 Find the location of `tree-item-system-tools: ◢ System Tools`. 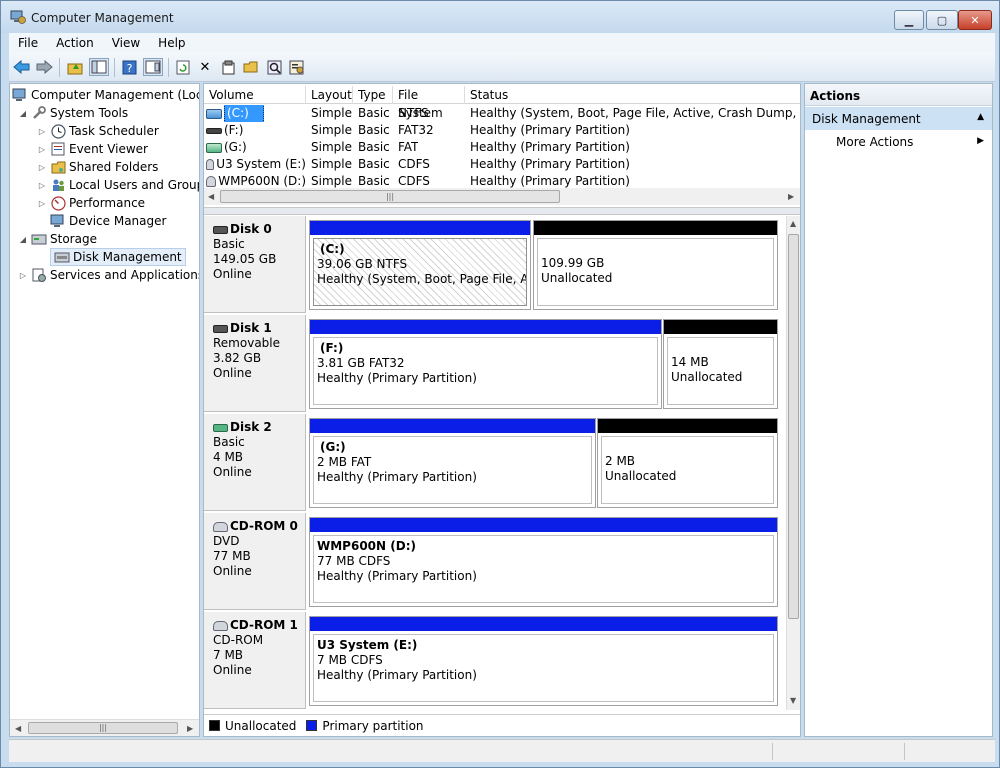

tree-item-system-tools: ◢ System Tools is located at coordinates (73, 113).